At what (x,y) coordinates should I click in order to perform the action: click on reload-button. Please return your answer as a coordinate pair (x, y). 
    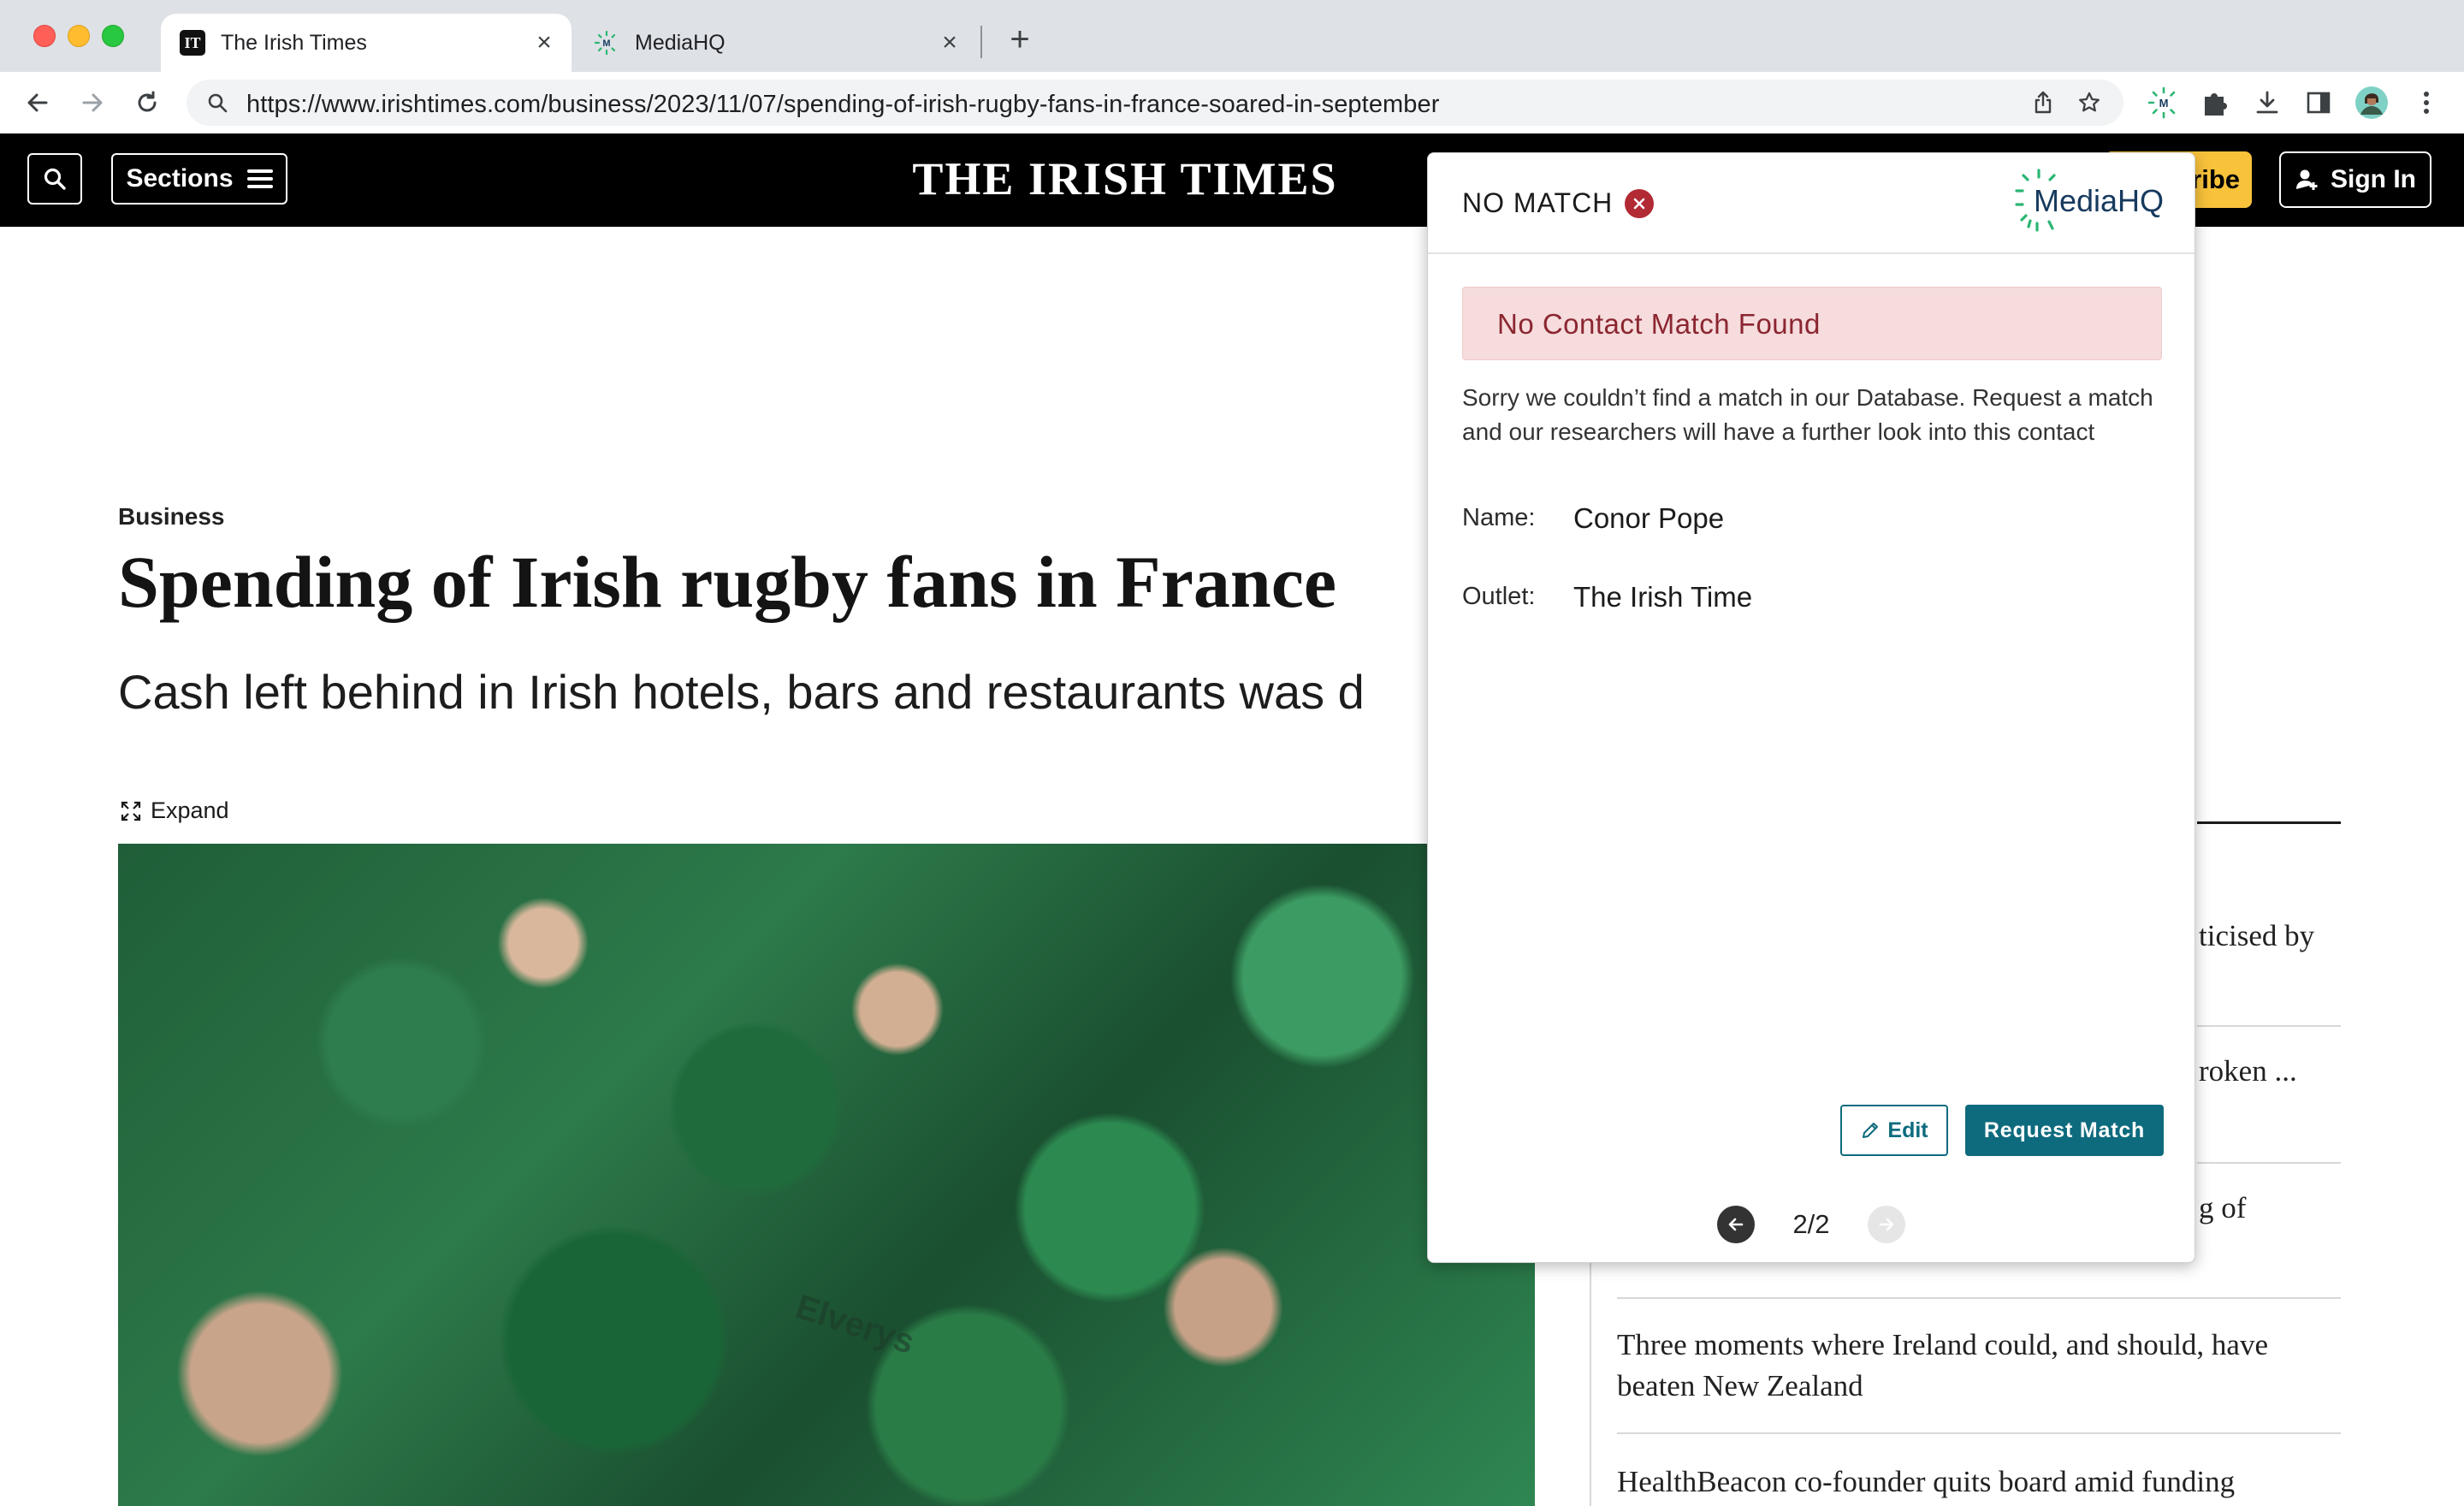
    Looking at the image, I should click on (147, 103).